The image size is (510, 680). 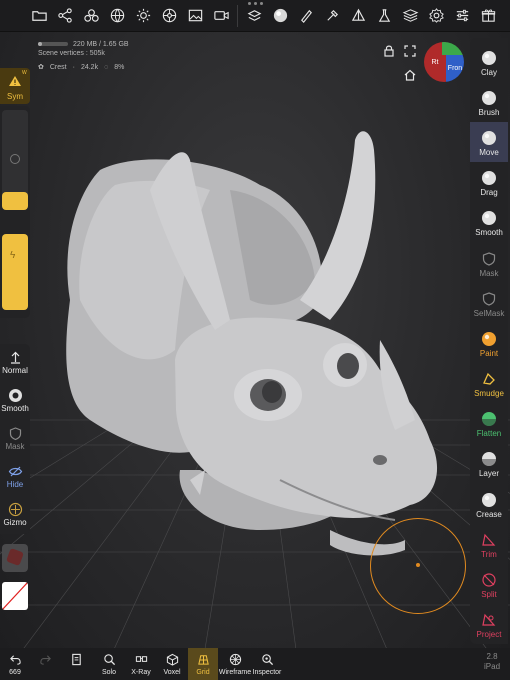 I want to click on clay-tool-icon, so click(x=489, y=58).